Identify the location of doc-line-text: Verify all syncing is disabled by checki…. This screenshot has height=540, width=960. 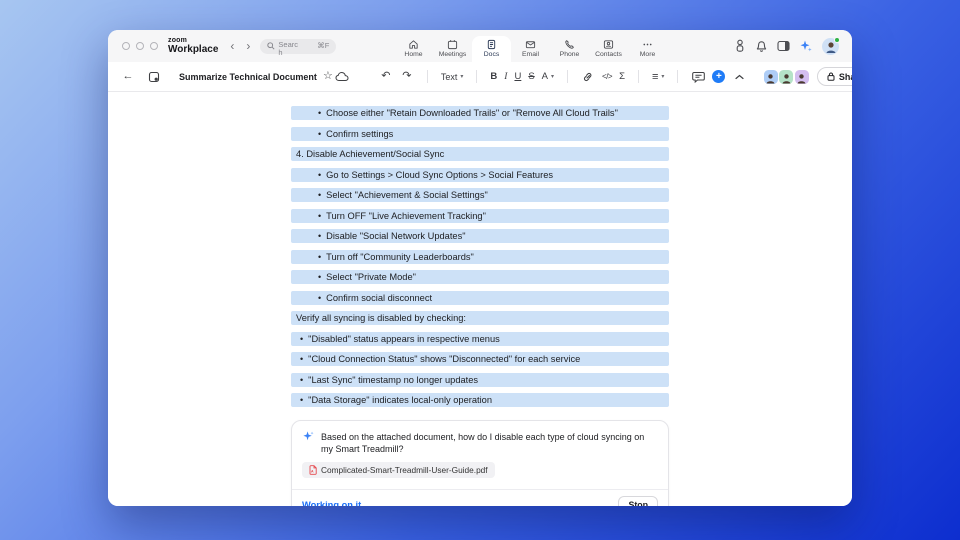
(381, 318).